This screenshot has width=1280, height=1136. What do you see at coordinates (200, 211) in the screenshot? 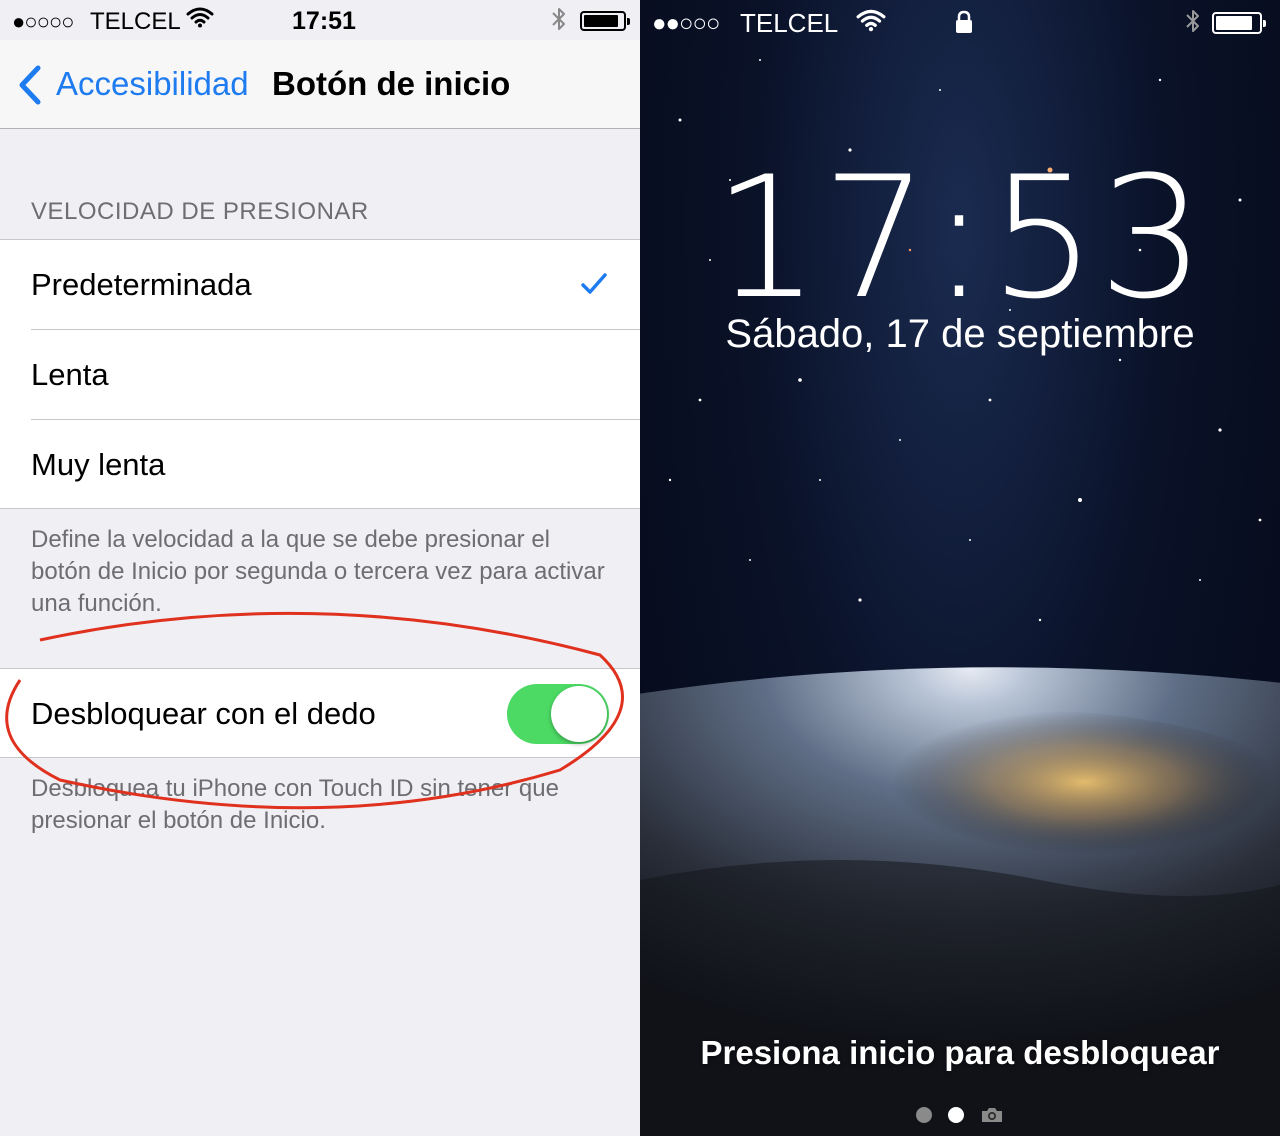
I see `section-header: VELOCIDAD DE PRESIONAR` at bounding box center [200, 211].